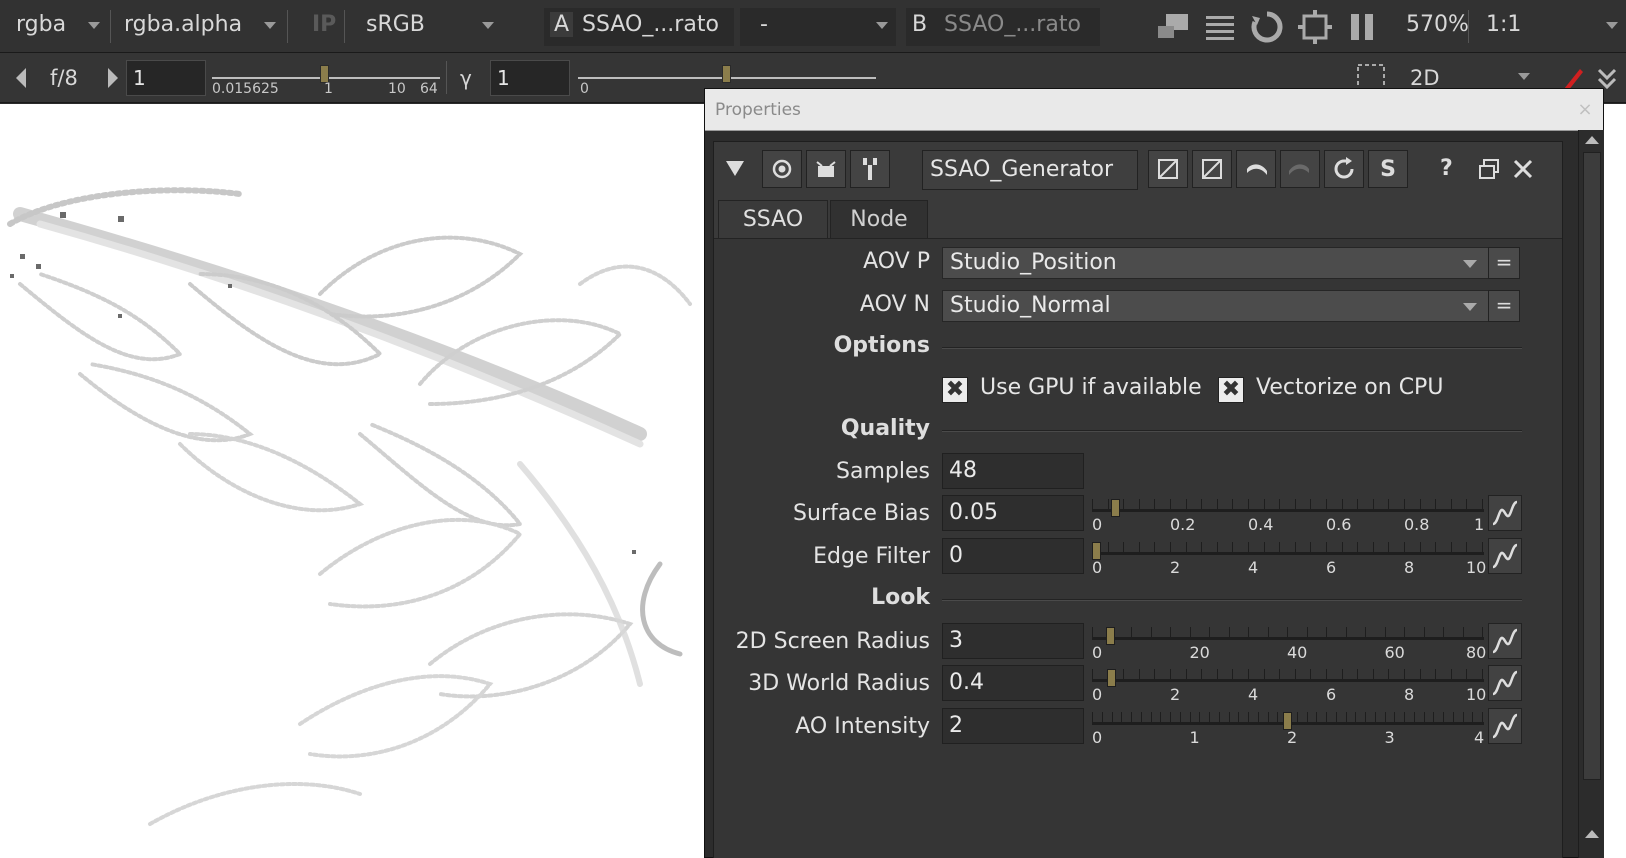 The image size is (1626, 858). I want to click on refresh-icon, so click(1267, 27).